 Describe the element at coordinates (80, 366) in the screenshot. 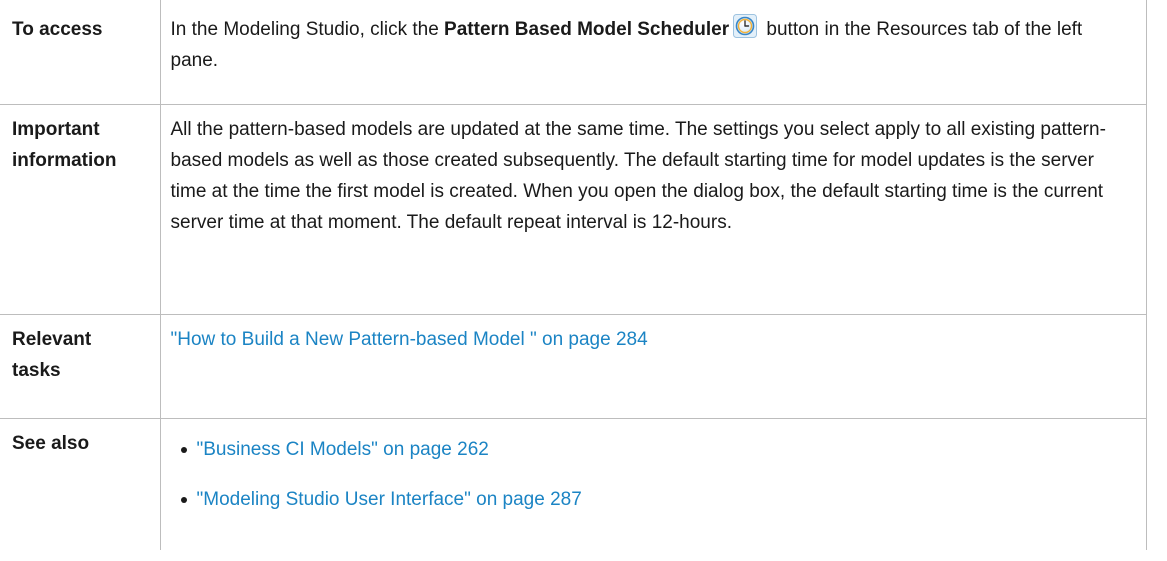

I see `label-relevant-tasks: Relevant tasks` at that location.